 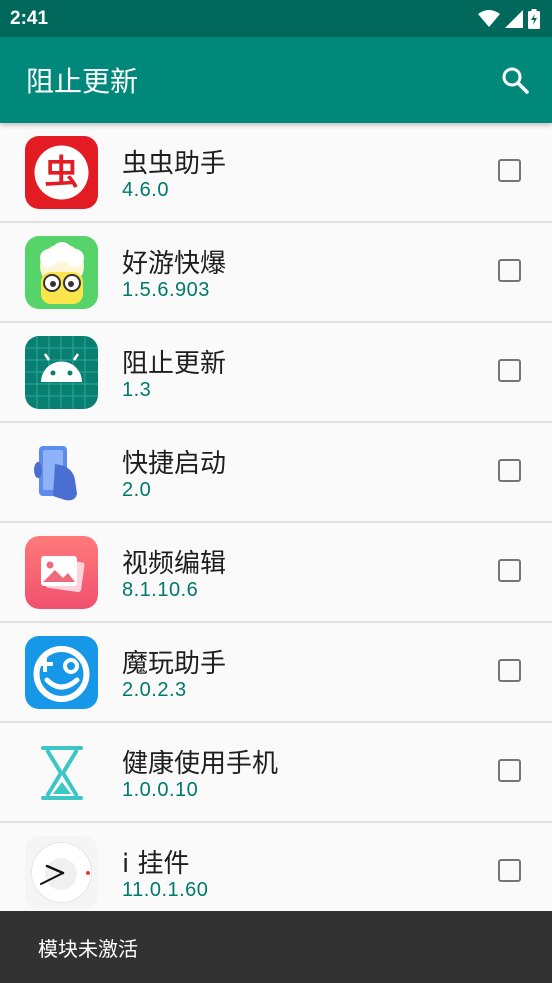 I want to click on app-version: 1.3, so click(x=137, y=390).